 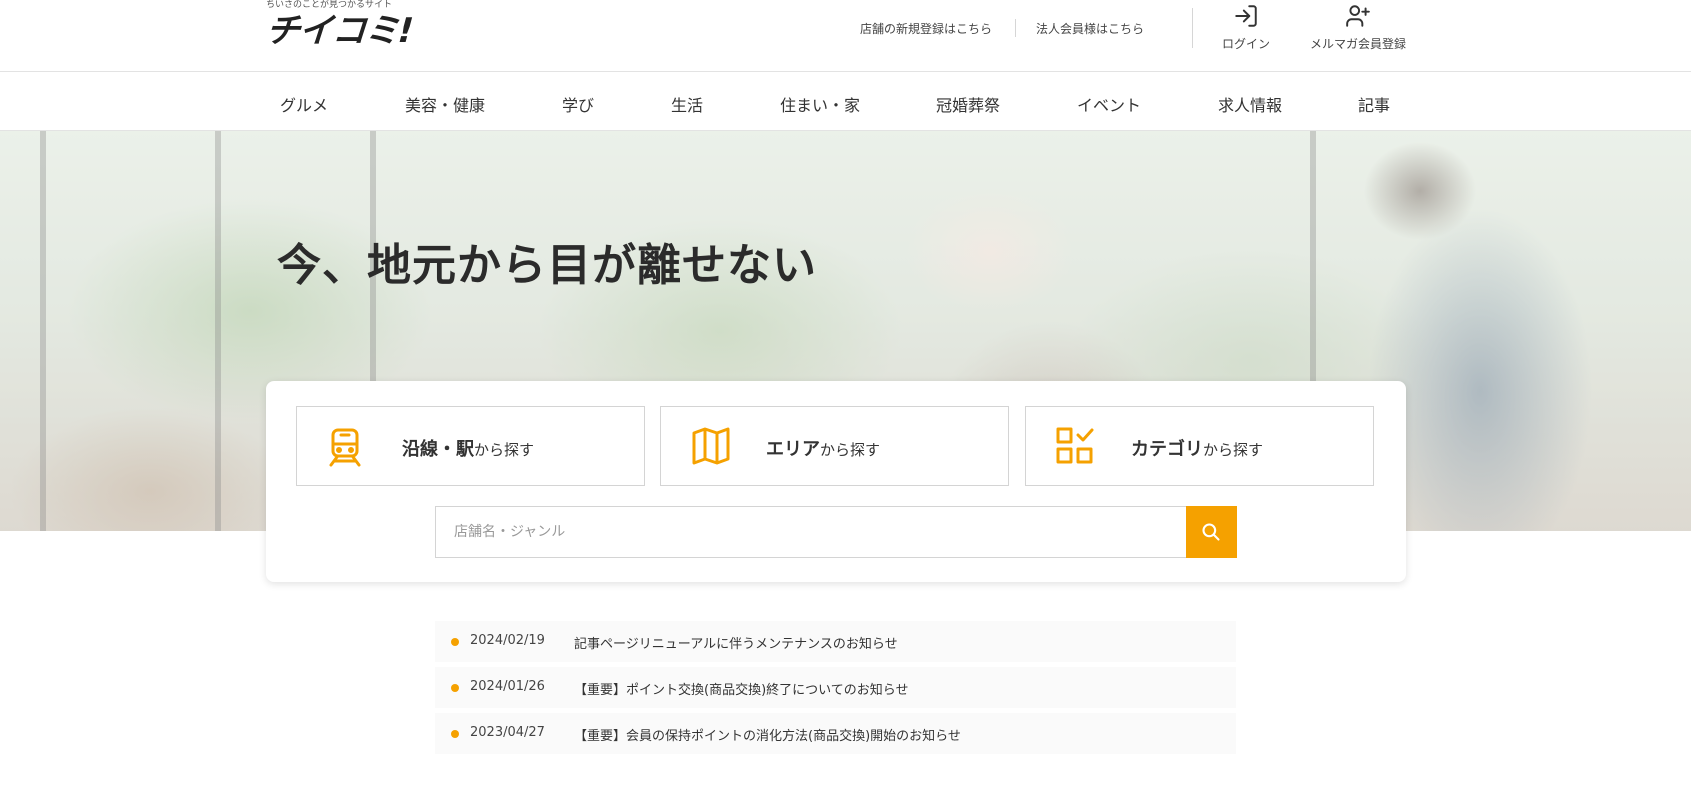 I want to click on add-user-icon, so click(x=1358, y=16).